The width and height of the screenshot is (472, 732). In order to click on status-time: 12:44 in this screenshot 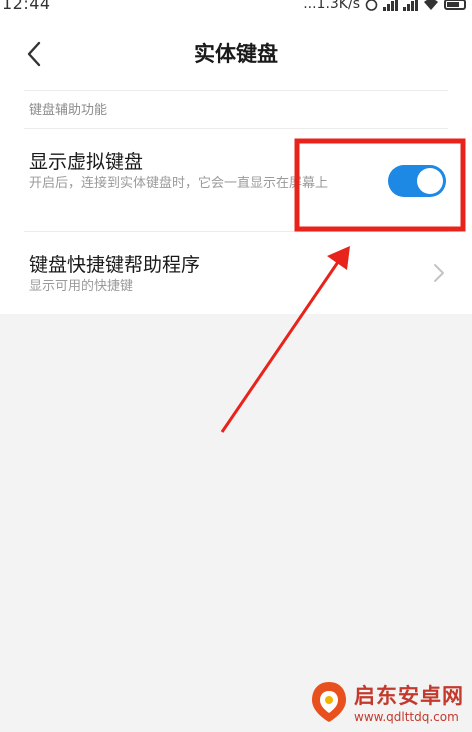, I will do `click(26, 6)`.